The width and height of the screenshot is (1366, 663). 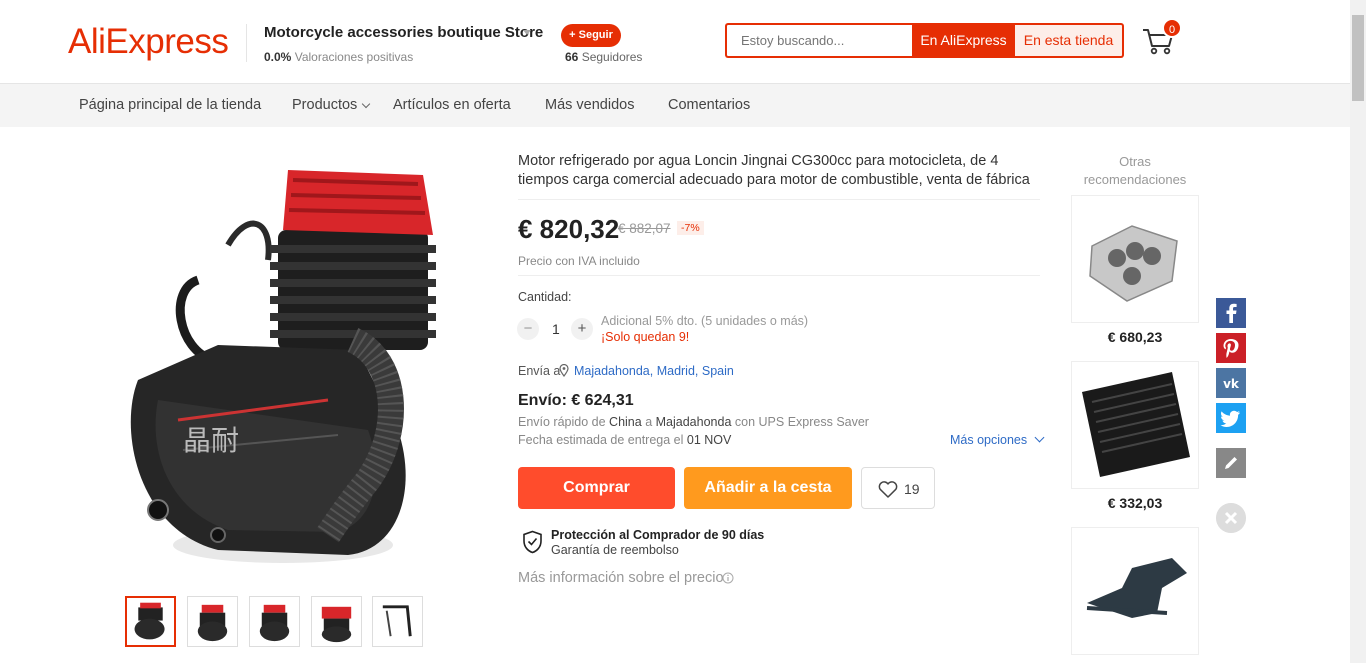 What do you see at coordinates (591, 35) in the screenshot?
I see `follow-button: + Seguir` at bounding box center [591, 35].